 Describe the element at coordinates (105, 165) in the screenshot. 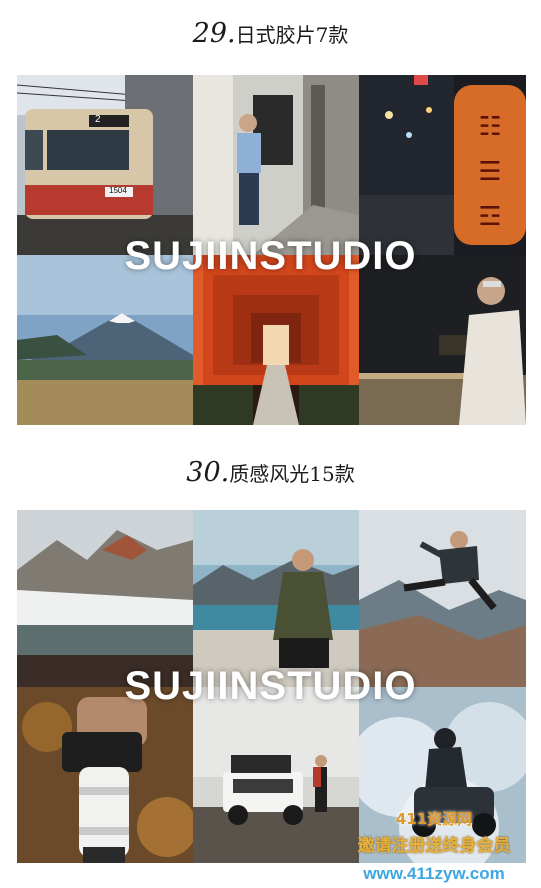

I see `photo-tram: 2 1504` at that location.